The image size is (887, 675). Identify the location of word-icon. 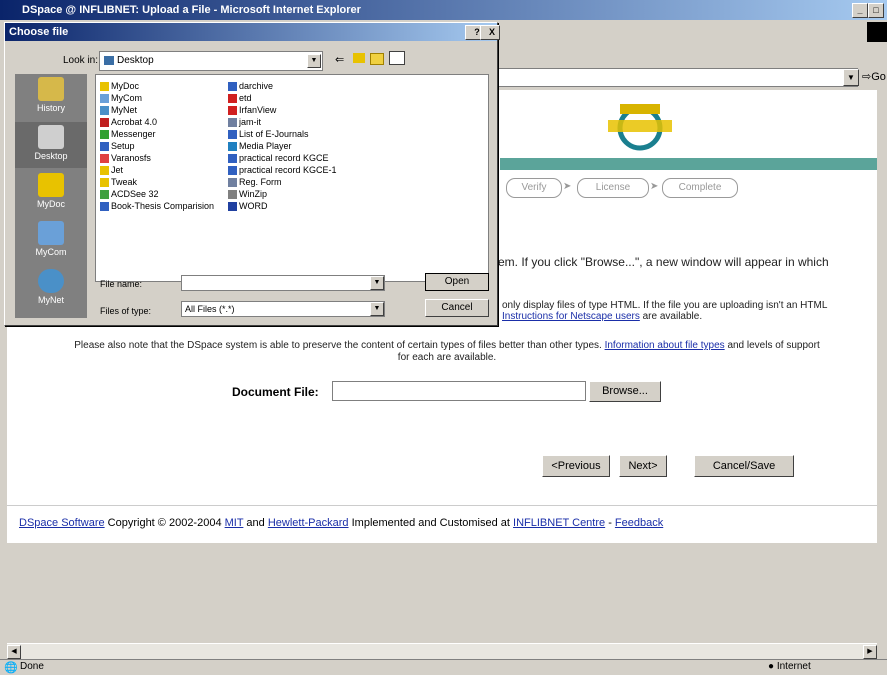
(232, 207).